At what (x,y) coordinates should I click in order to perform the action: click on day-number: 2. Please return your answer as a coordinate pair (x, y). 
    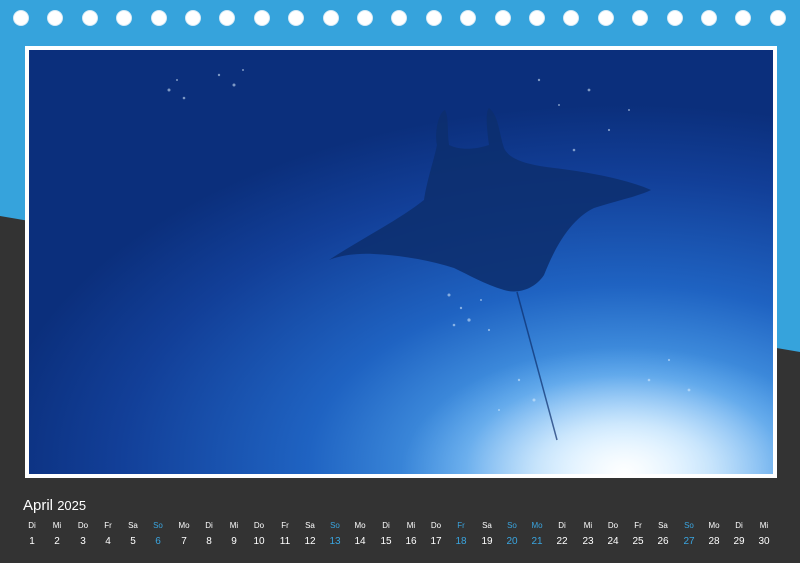
    Looking at the image, I should click on (57, 541).